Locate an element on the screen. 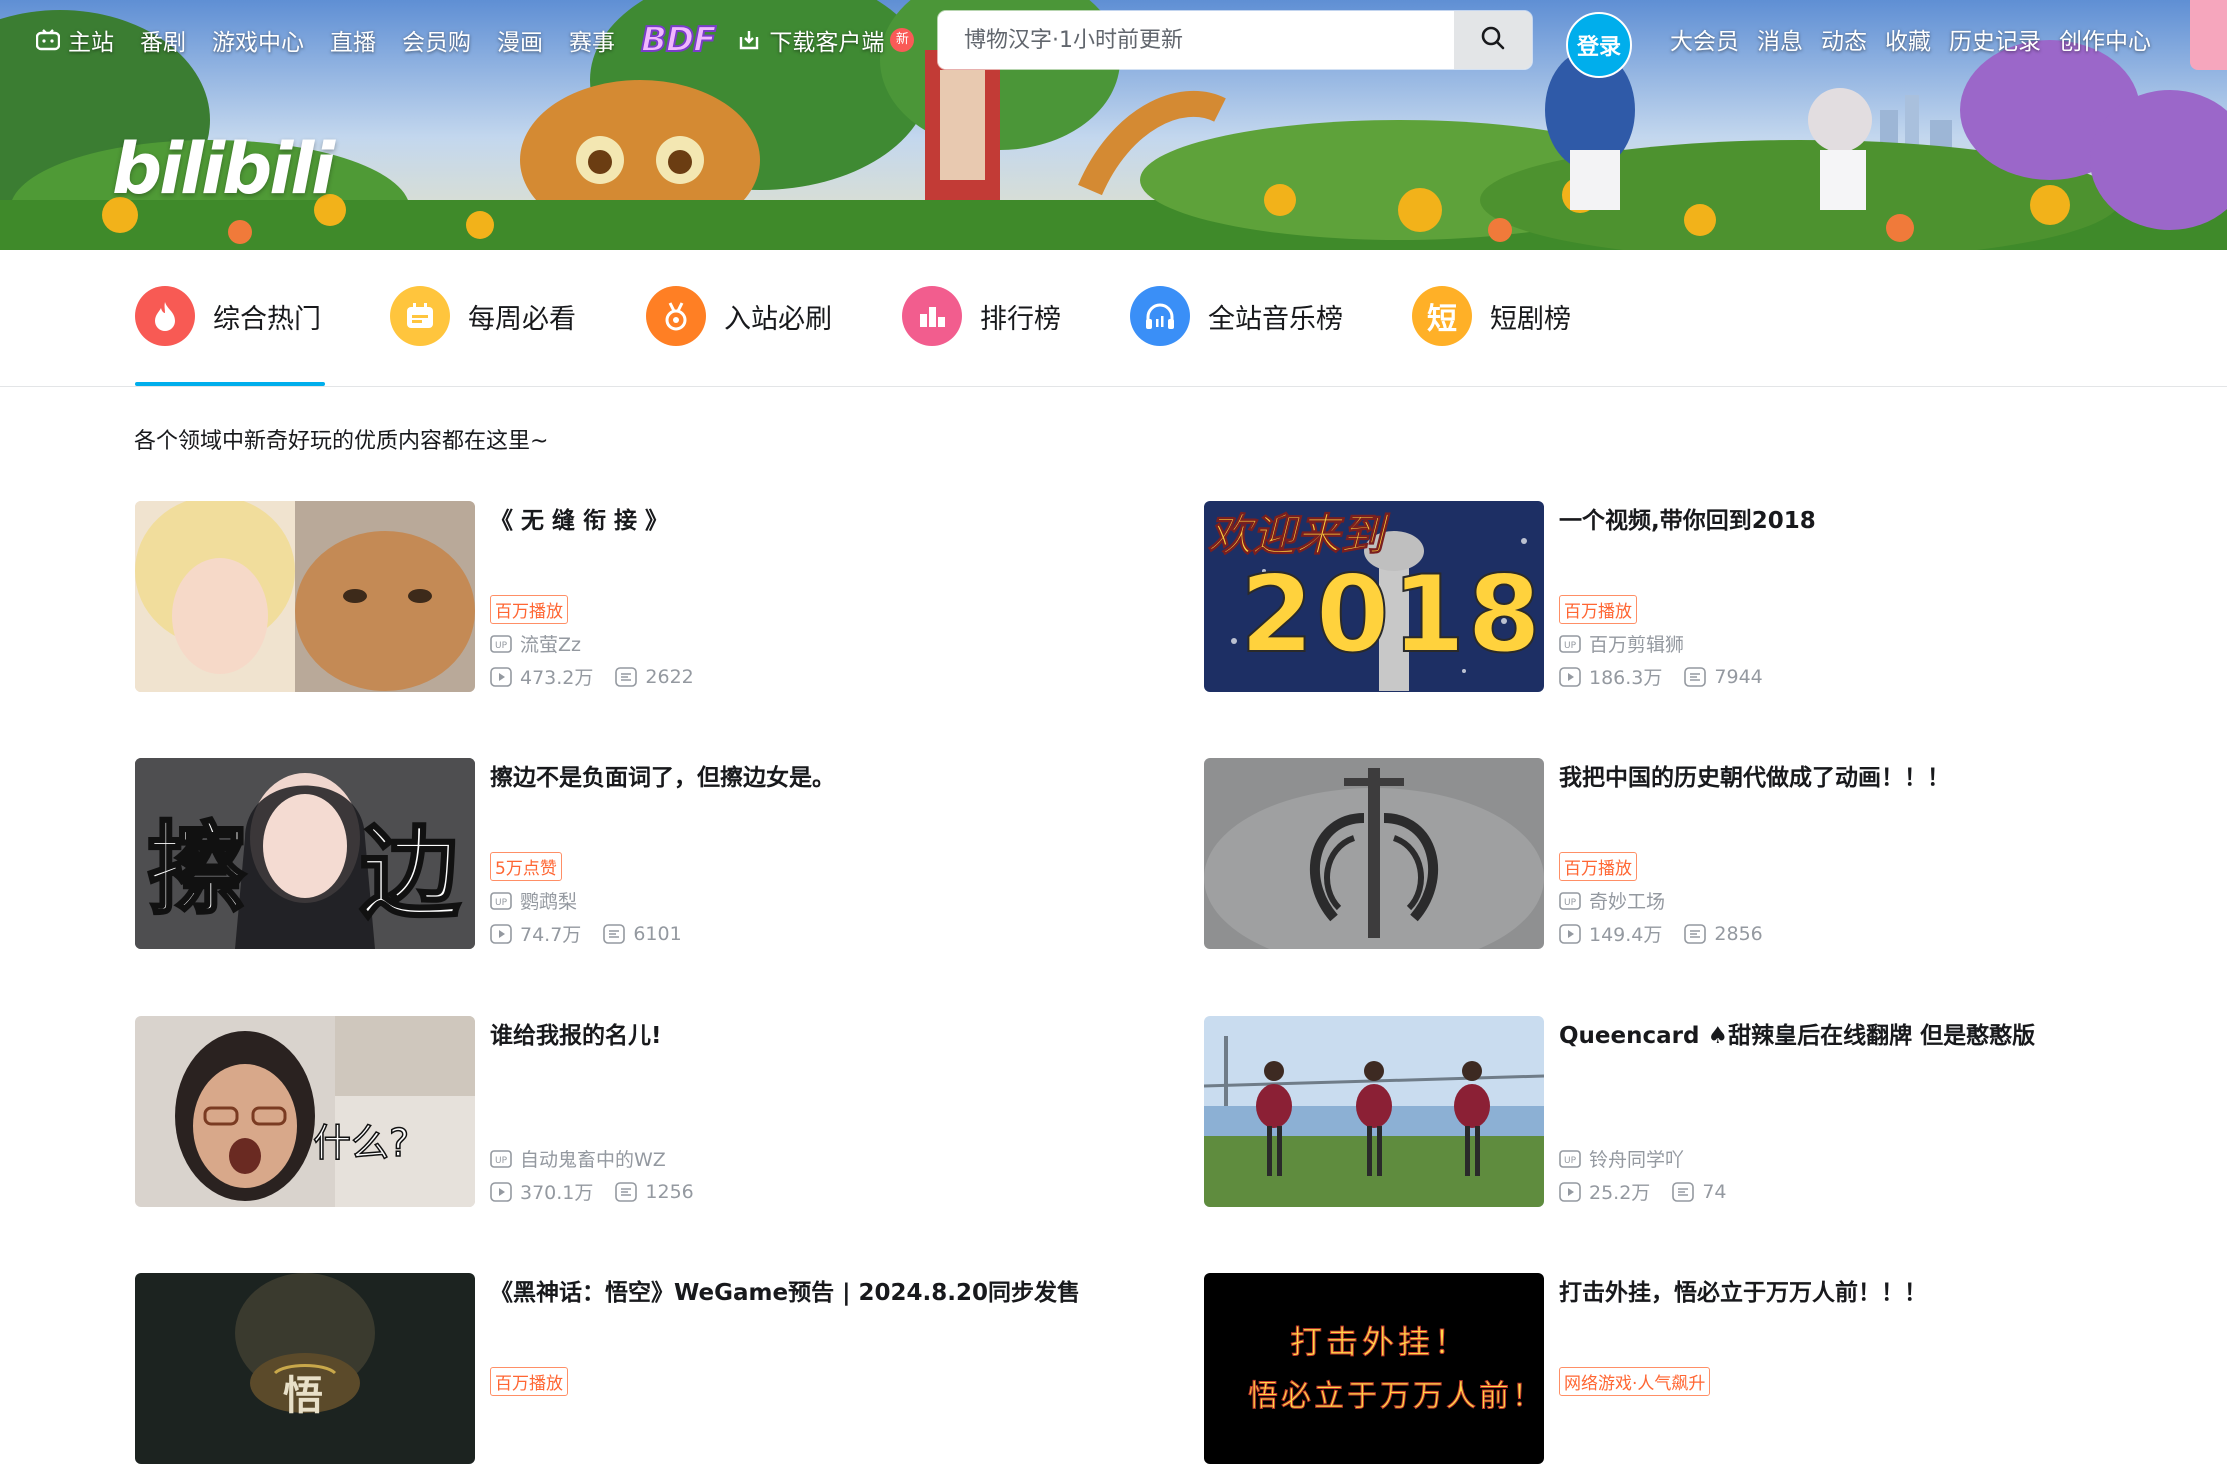  view-count: 473.2万 is located at coordinates (557, 678).